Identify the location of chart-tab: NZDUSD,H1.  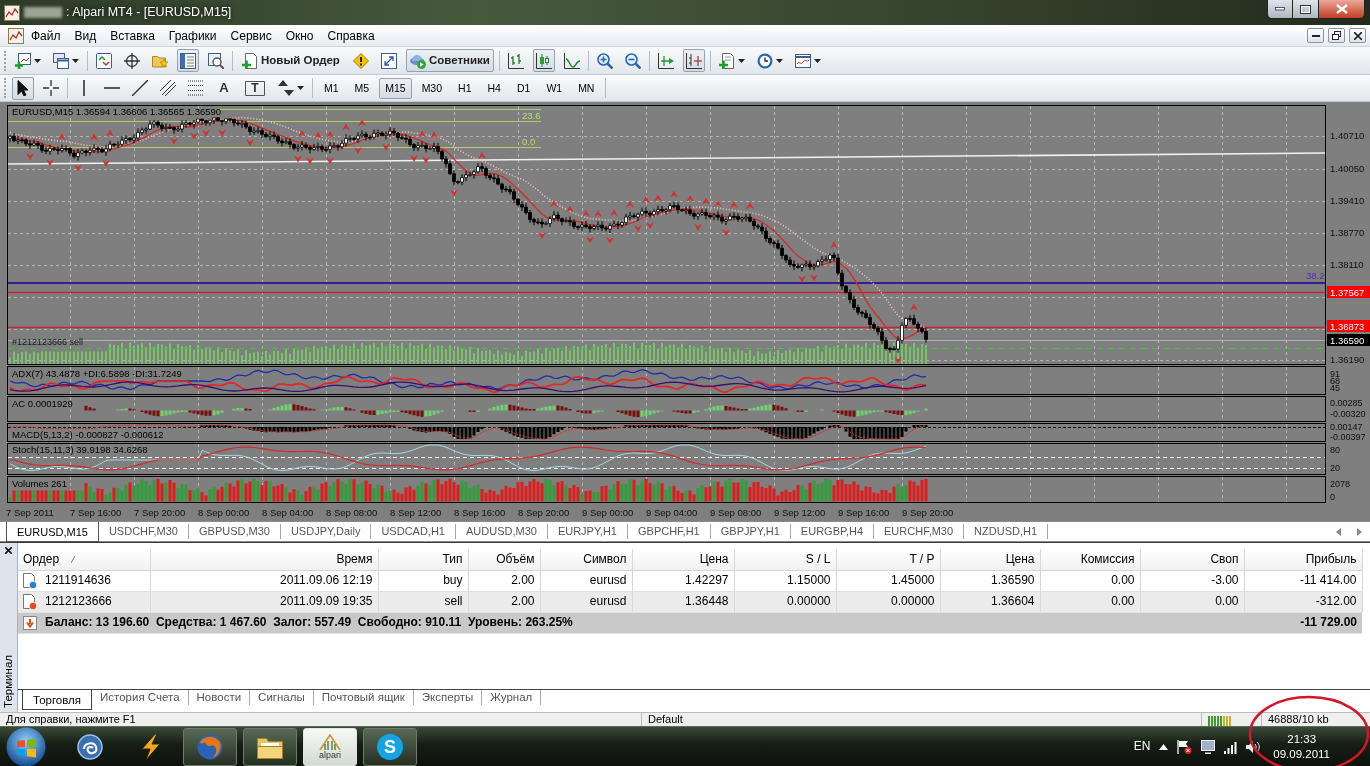
(1006, 531).